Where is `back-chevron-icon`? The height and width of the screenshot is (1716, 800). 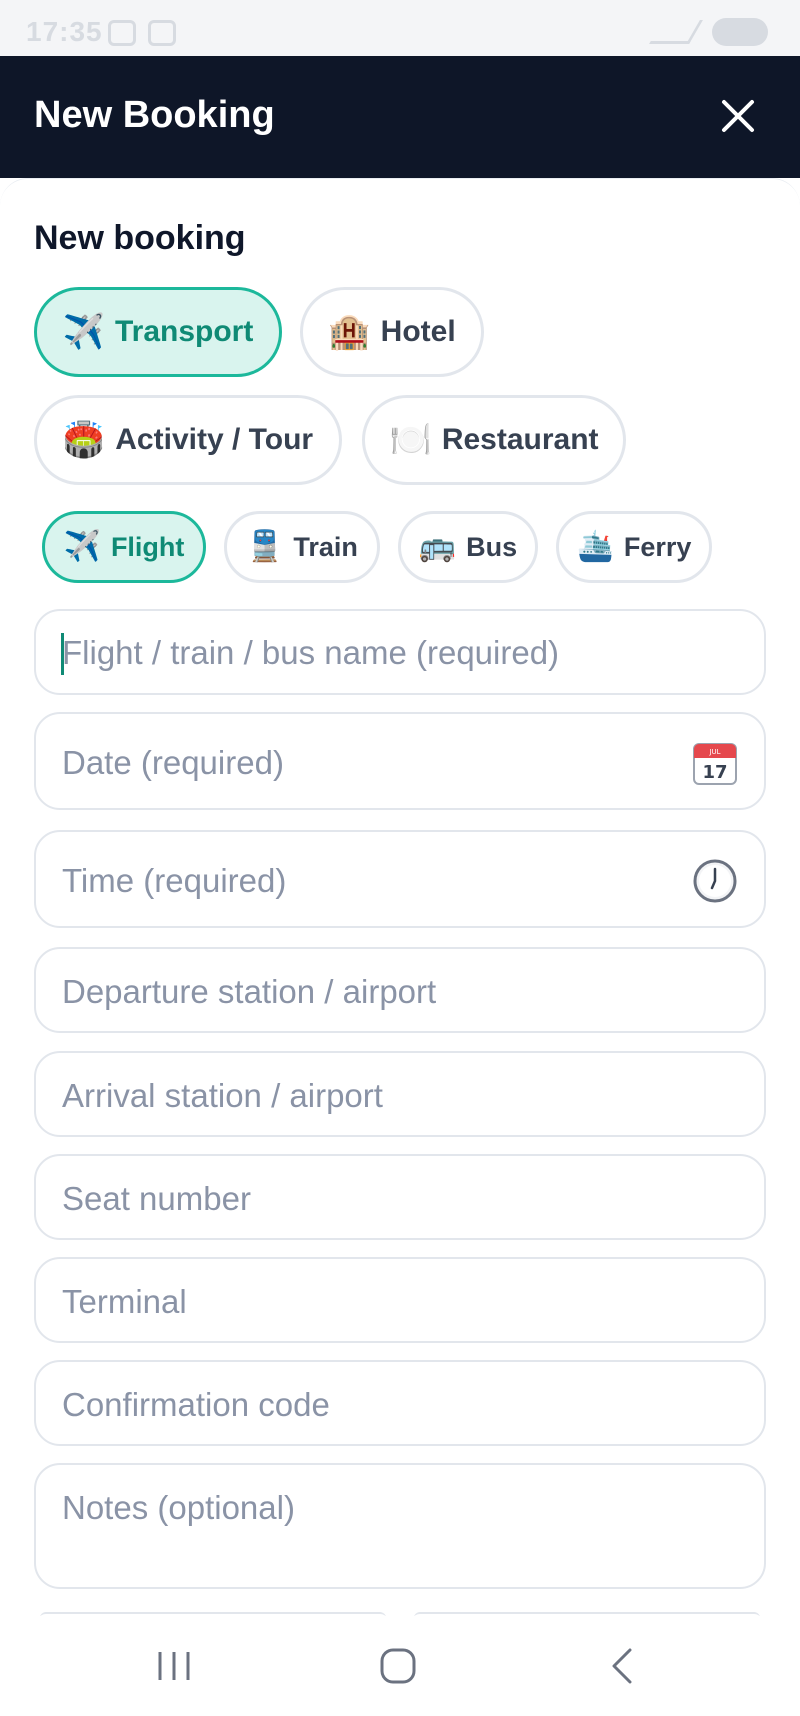
back-chevron-icon is located at coordinates (622, 1666).